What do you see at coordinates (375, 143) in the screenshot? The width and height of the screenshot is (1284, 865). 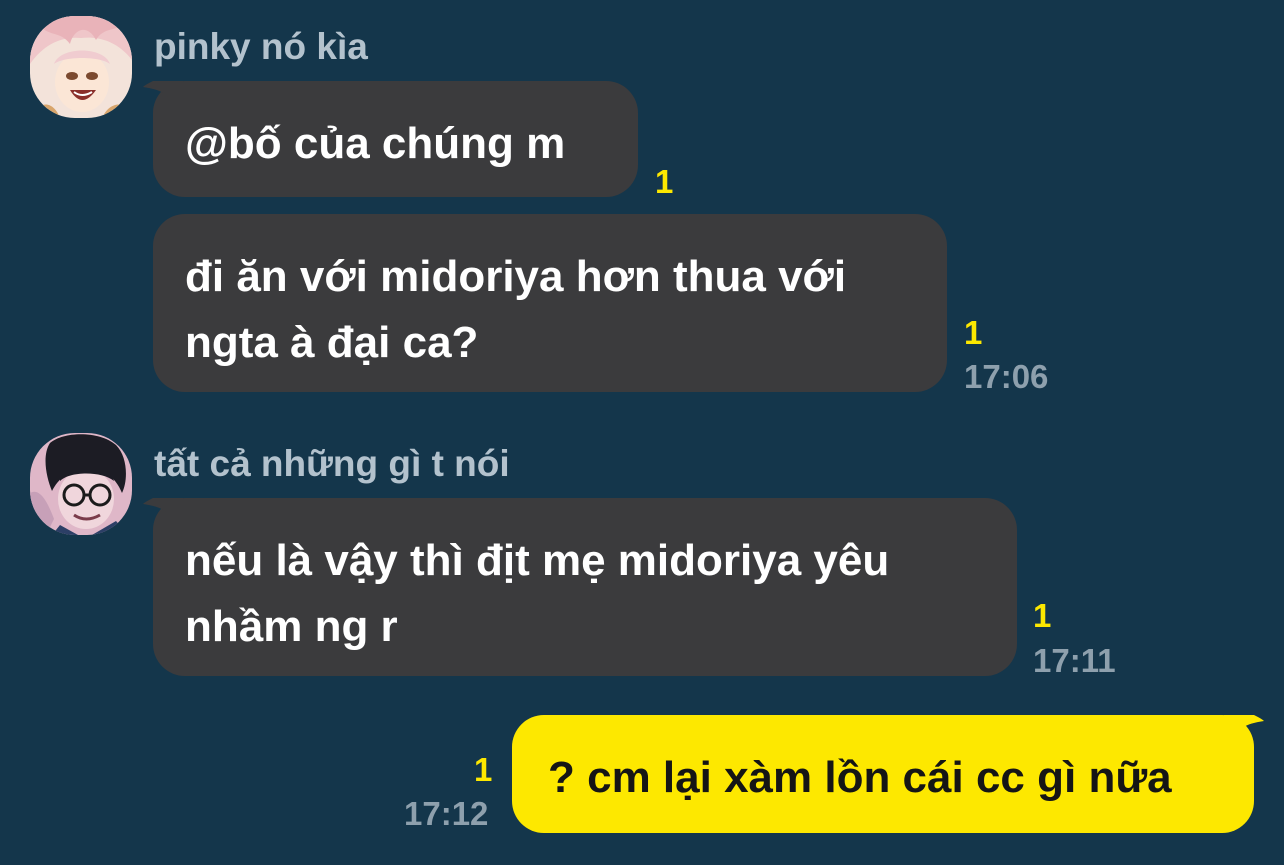 I see `message-text: @bố của chúng m` at bounding box center [375, 143].